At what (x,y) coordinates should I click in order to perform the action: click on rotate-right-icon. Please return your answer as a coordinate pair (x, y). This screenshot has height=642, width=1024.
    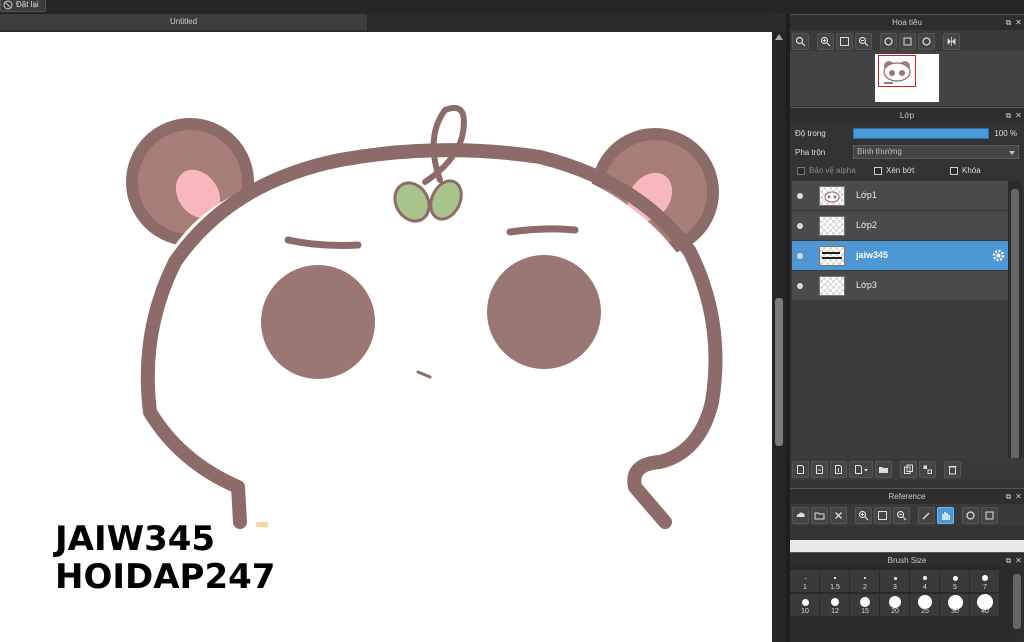
    Looking at the image, I should click on (926, 41).